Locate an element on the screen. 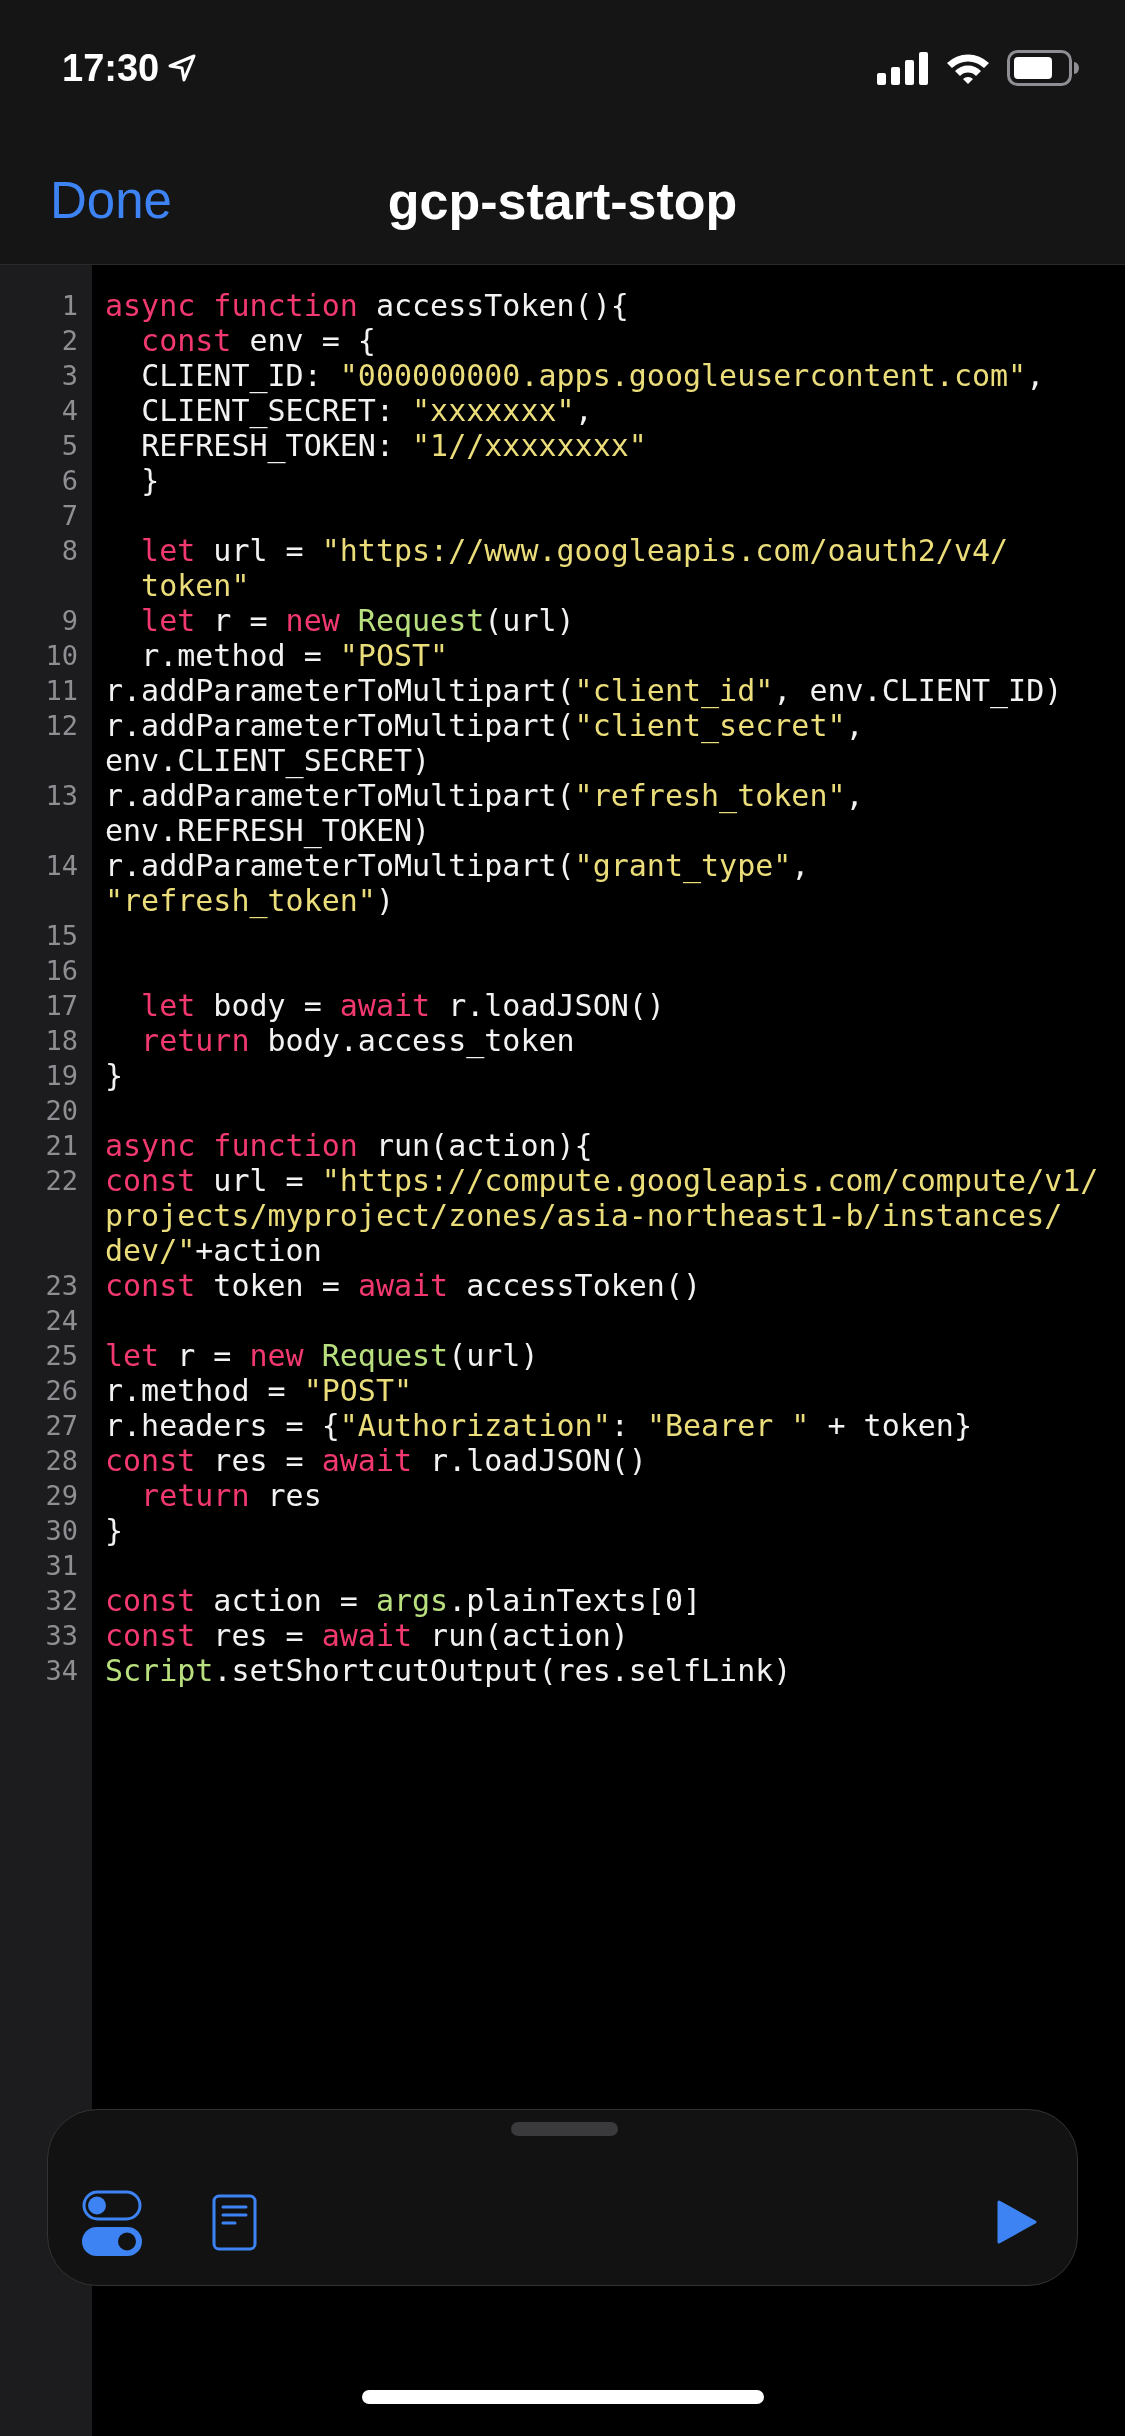  line-number: 17 is located at coordinates (61, 1006).